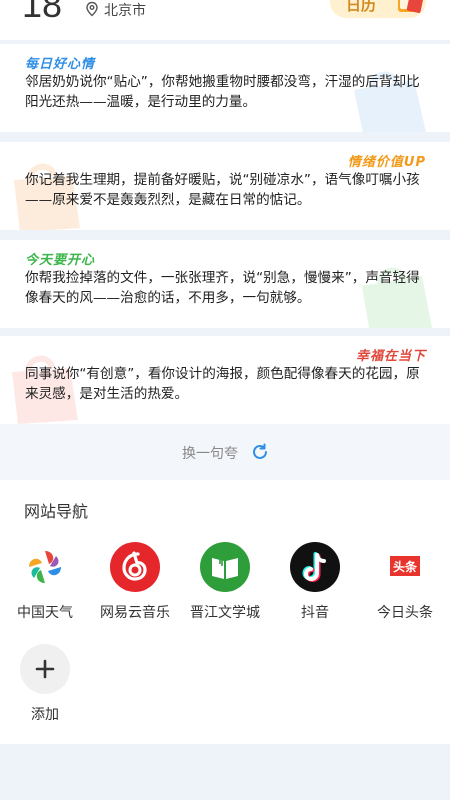  I want to click on nav-item-label: 抖音, so click(315, 613).